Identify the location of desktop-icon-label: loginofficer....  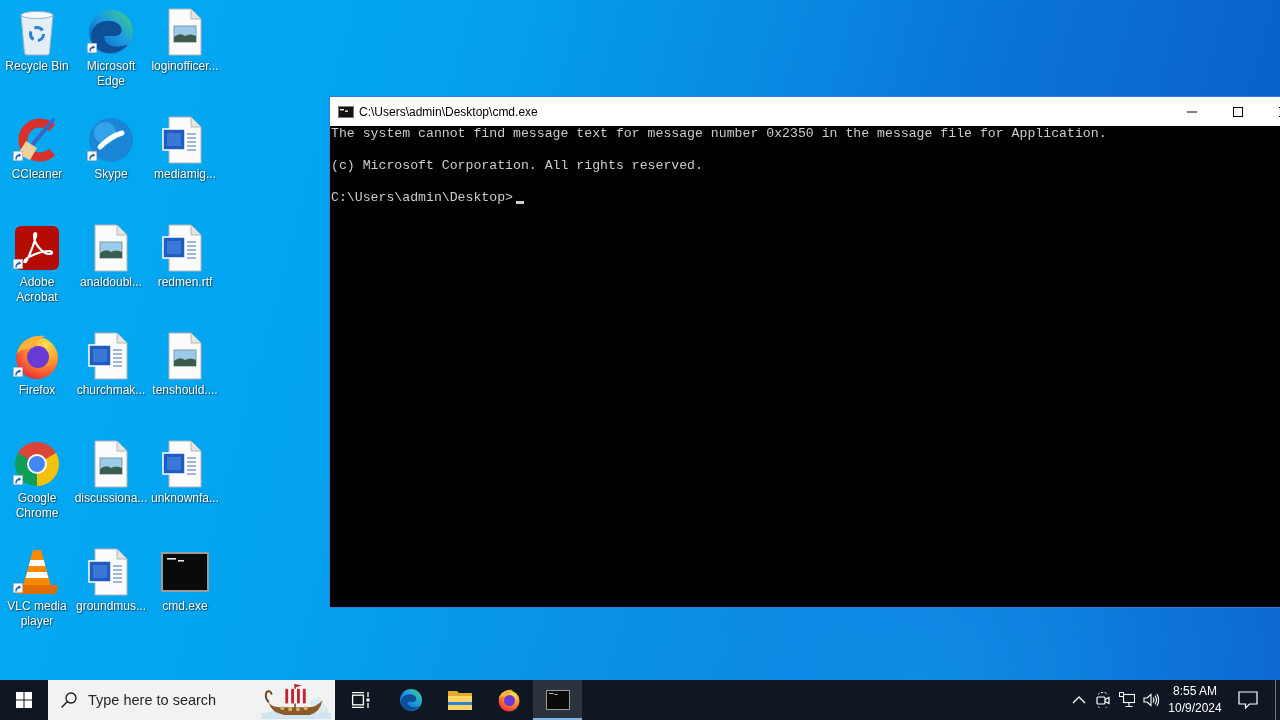
(185, 66).